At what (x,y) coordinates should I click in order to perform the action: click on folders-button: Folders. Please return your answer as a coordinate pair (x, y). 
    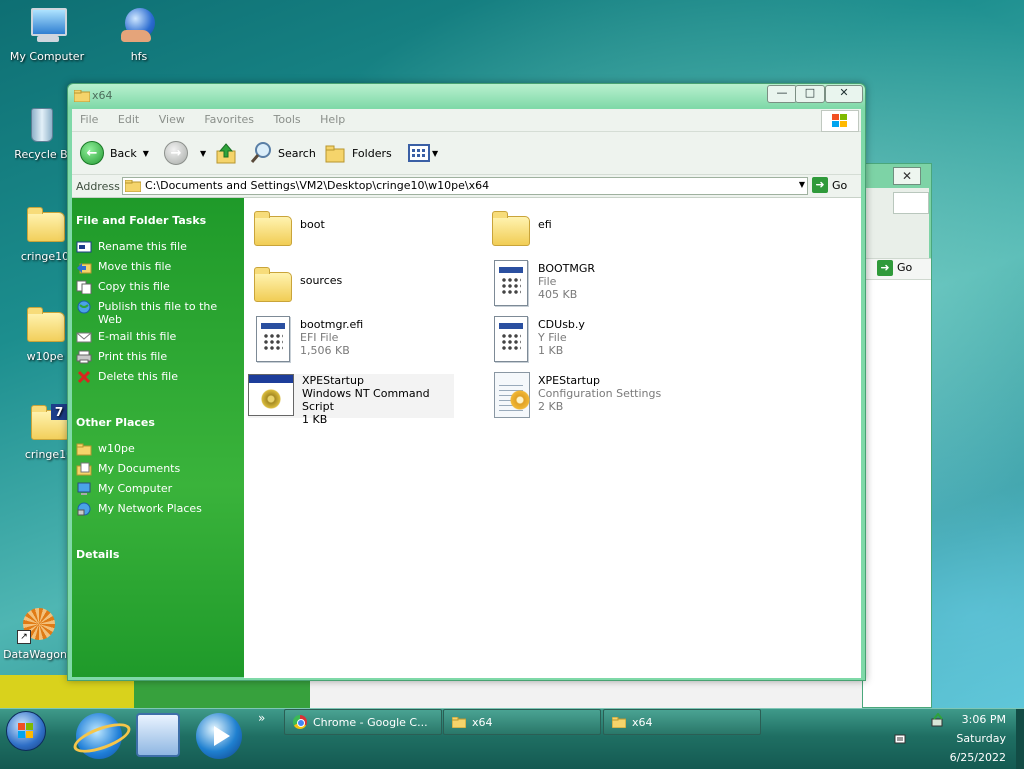
    Looking at the image, I should click on (358, 153).